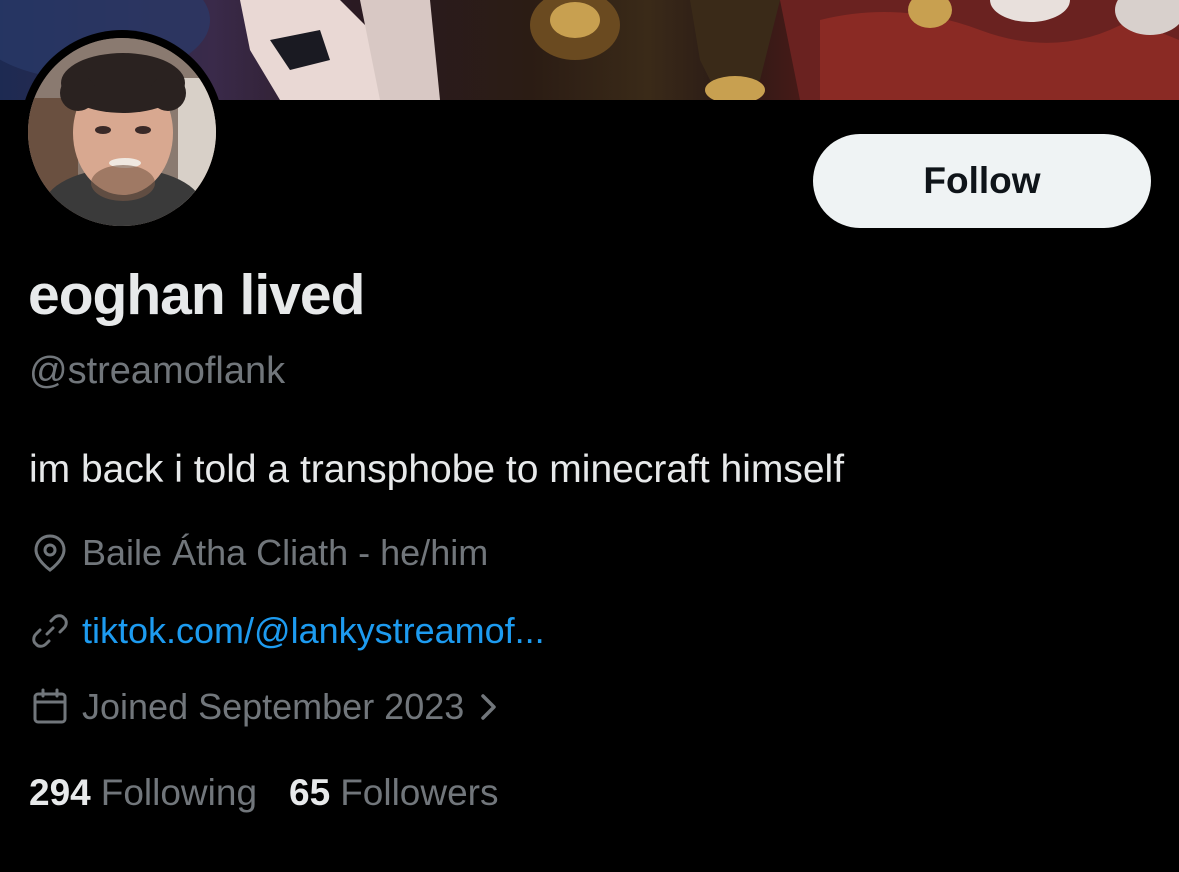 This screenshot has width=1179, height=872. What do you see at coordinates (196, 295) in the screenshot?
I see `display-name: eoghan lived` at bounding box center [196, 295].